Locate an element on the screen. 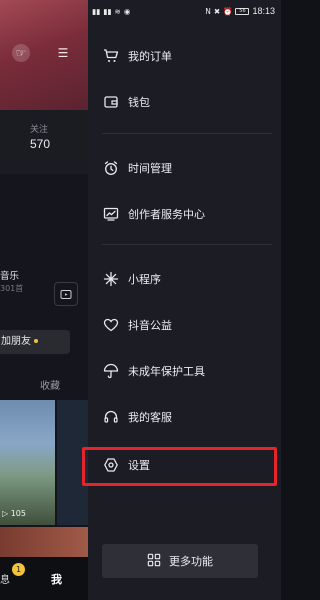 This screenshot has width=320, height=600. more-features-button: 更多功能 is located at coordinates (180, 561).